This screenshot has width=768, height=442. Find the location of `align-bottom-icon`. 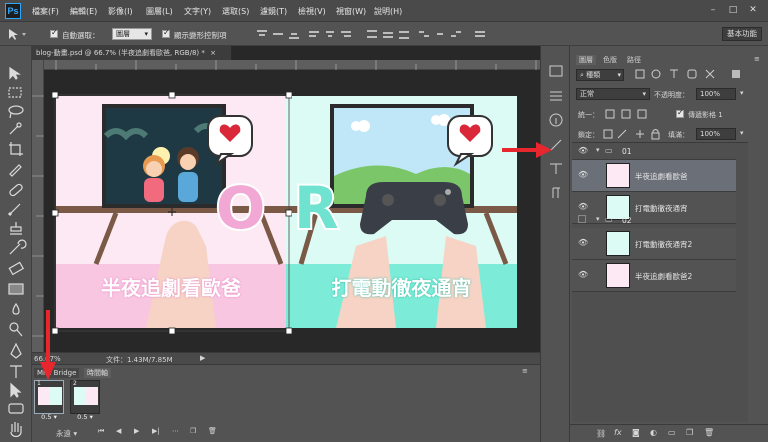

align-bottom-icon is located at coordinates (294, 34).